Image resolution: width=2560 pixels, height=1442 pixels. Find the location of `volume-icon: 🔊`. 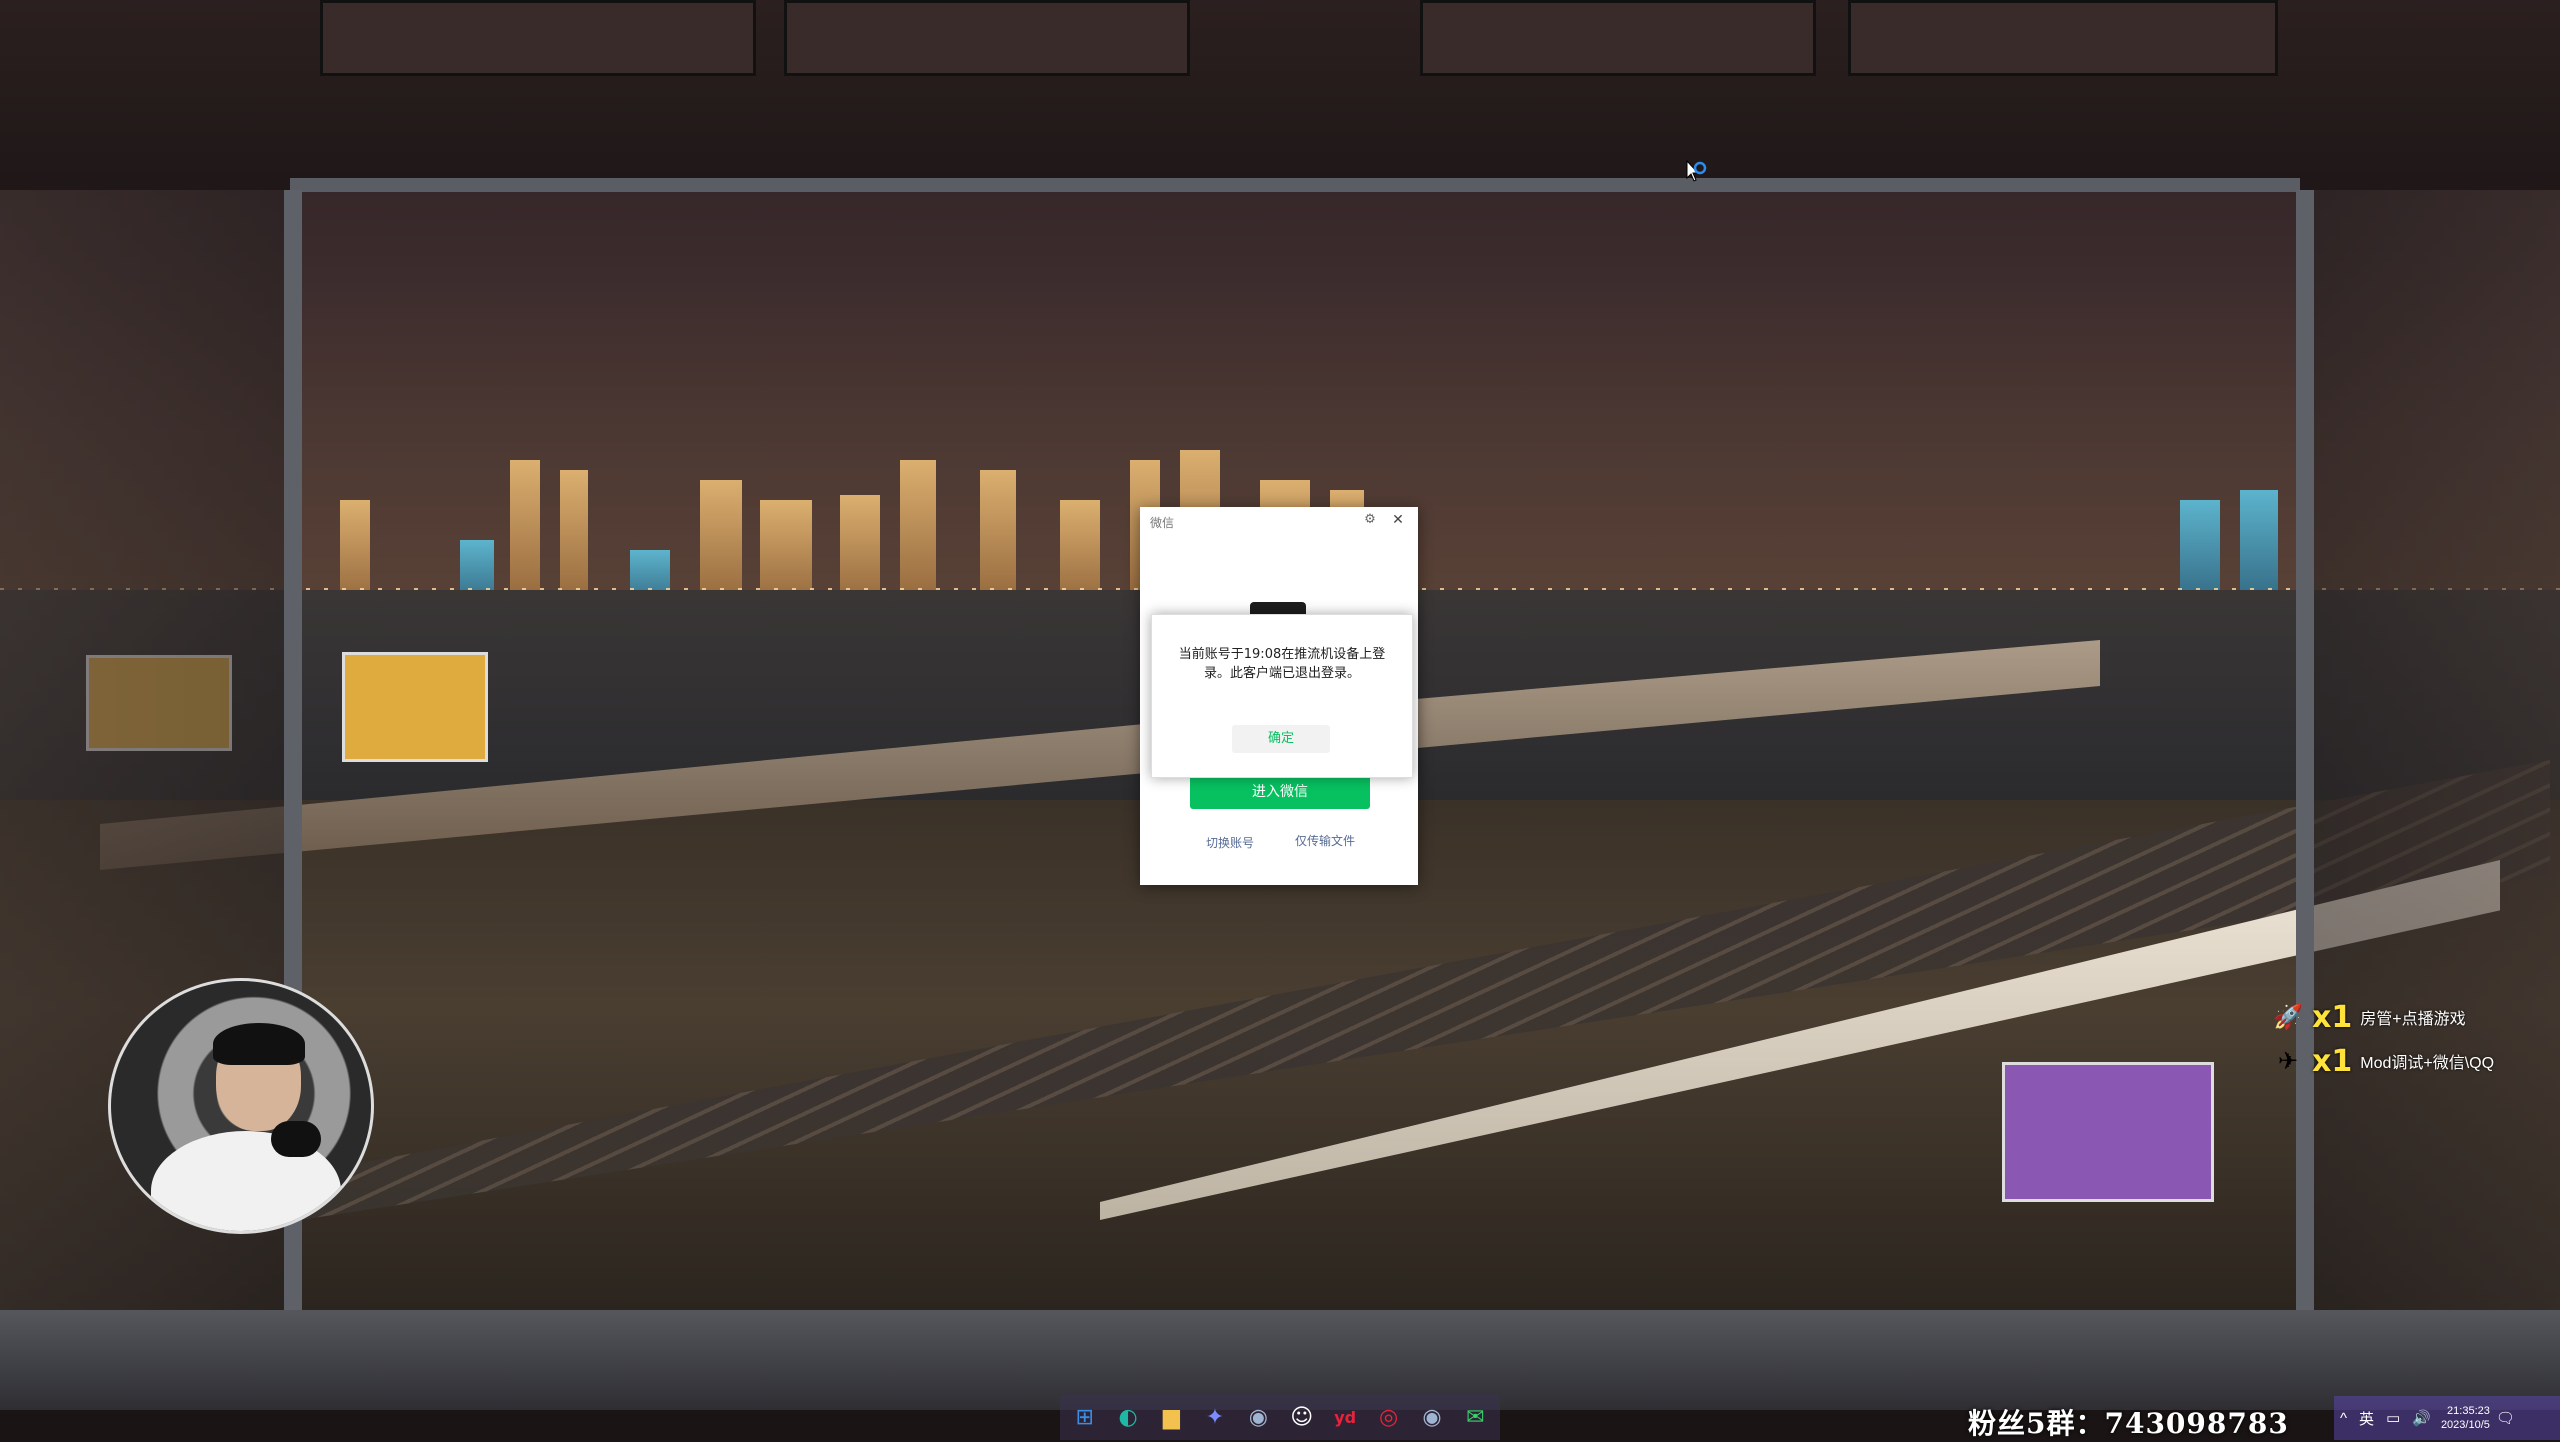

volume-icon: 🔊 is located at coordinates (2421, 1418).